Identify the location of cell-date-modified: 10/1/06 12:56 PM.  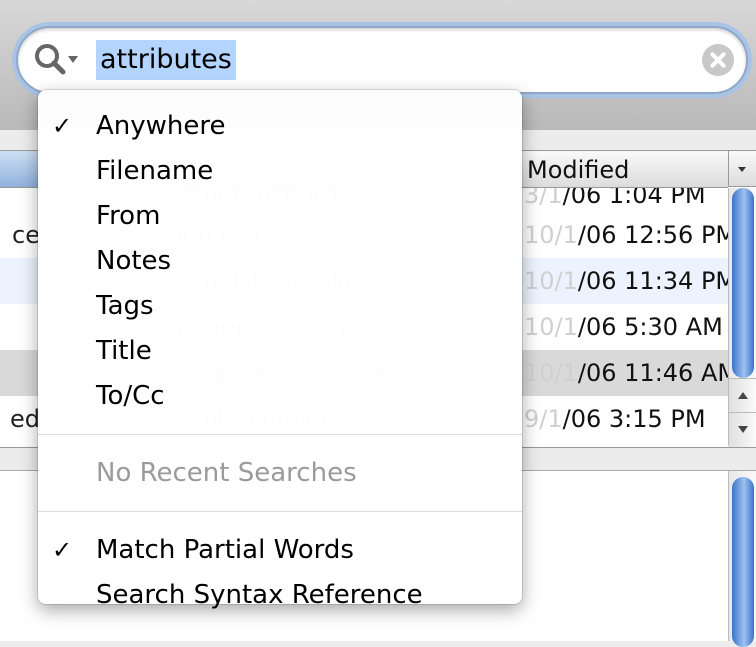
(626, 235).